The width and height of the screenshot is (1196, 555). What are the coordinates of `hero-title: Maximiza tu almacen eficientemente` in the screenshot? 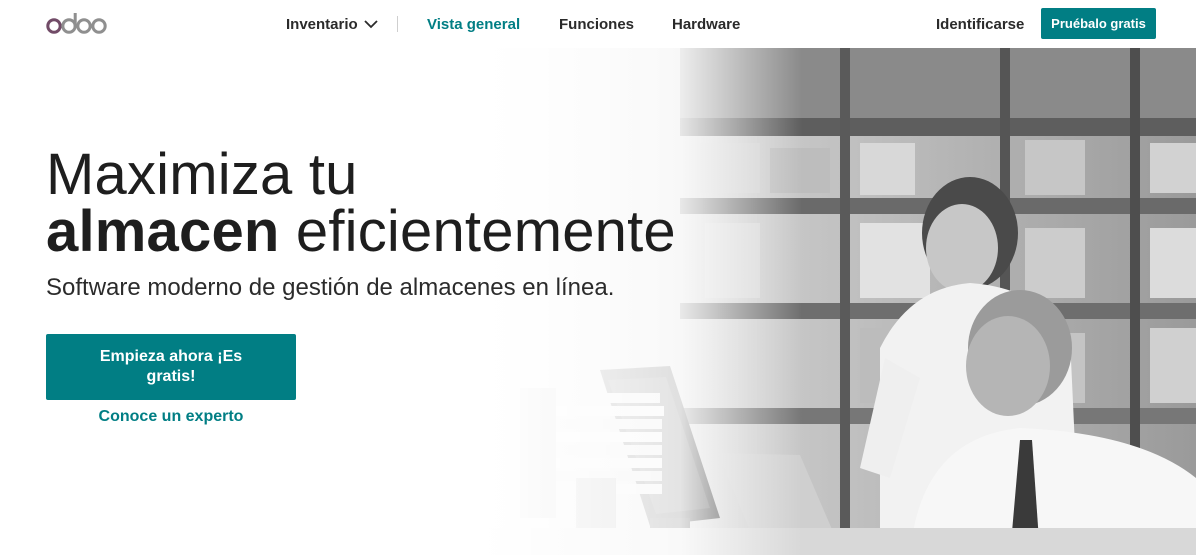 It's located at (361, 203).